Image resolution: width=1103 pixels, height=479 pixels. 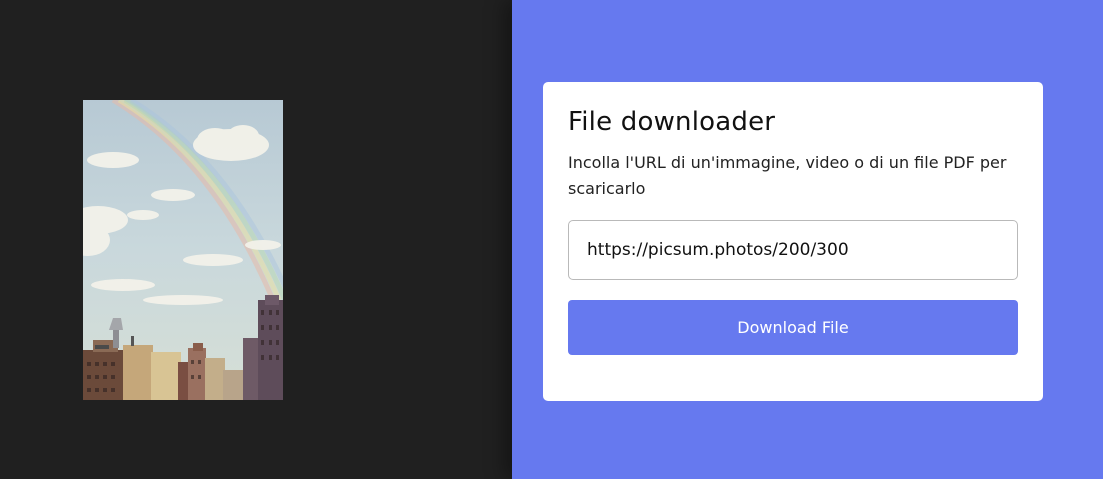 What do you see at coordinates (672, 122) in the screenshot?
I see `card-title: File downloader` at bounding box center [672, 122].